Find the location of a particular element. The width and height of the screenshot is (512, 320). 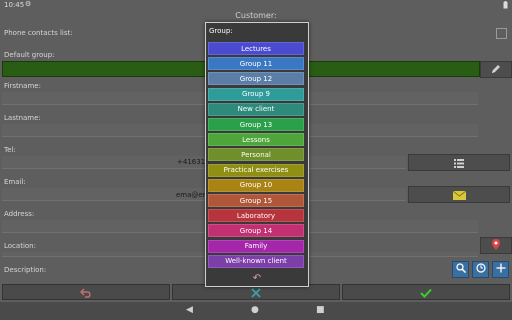

edit-group-button is located at coordinates (496, 69).